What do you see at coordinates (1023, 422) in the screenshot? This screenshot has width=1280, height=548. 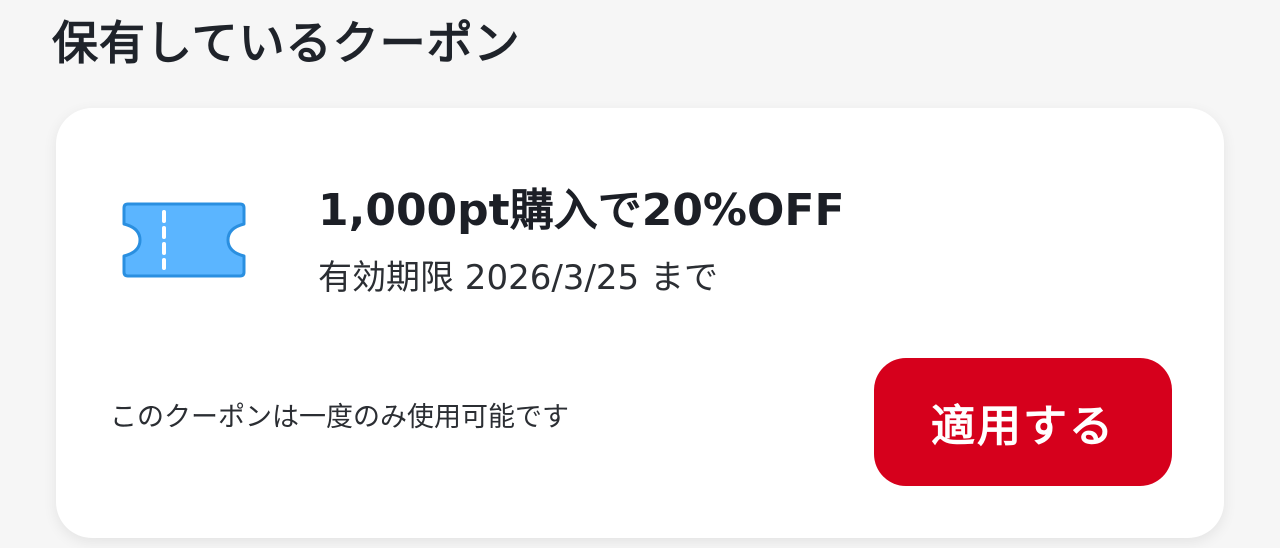 I see `apply-coupon-button: 適用する` at bounding box center [1023, 422].